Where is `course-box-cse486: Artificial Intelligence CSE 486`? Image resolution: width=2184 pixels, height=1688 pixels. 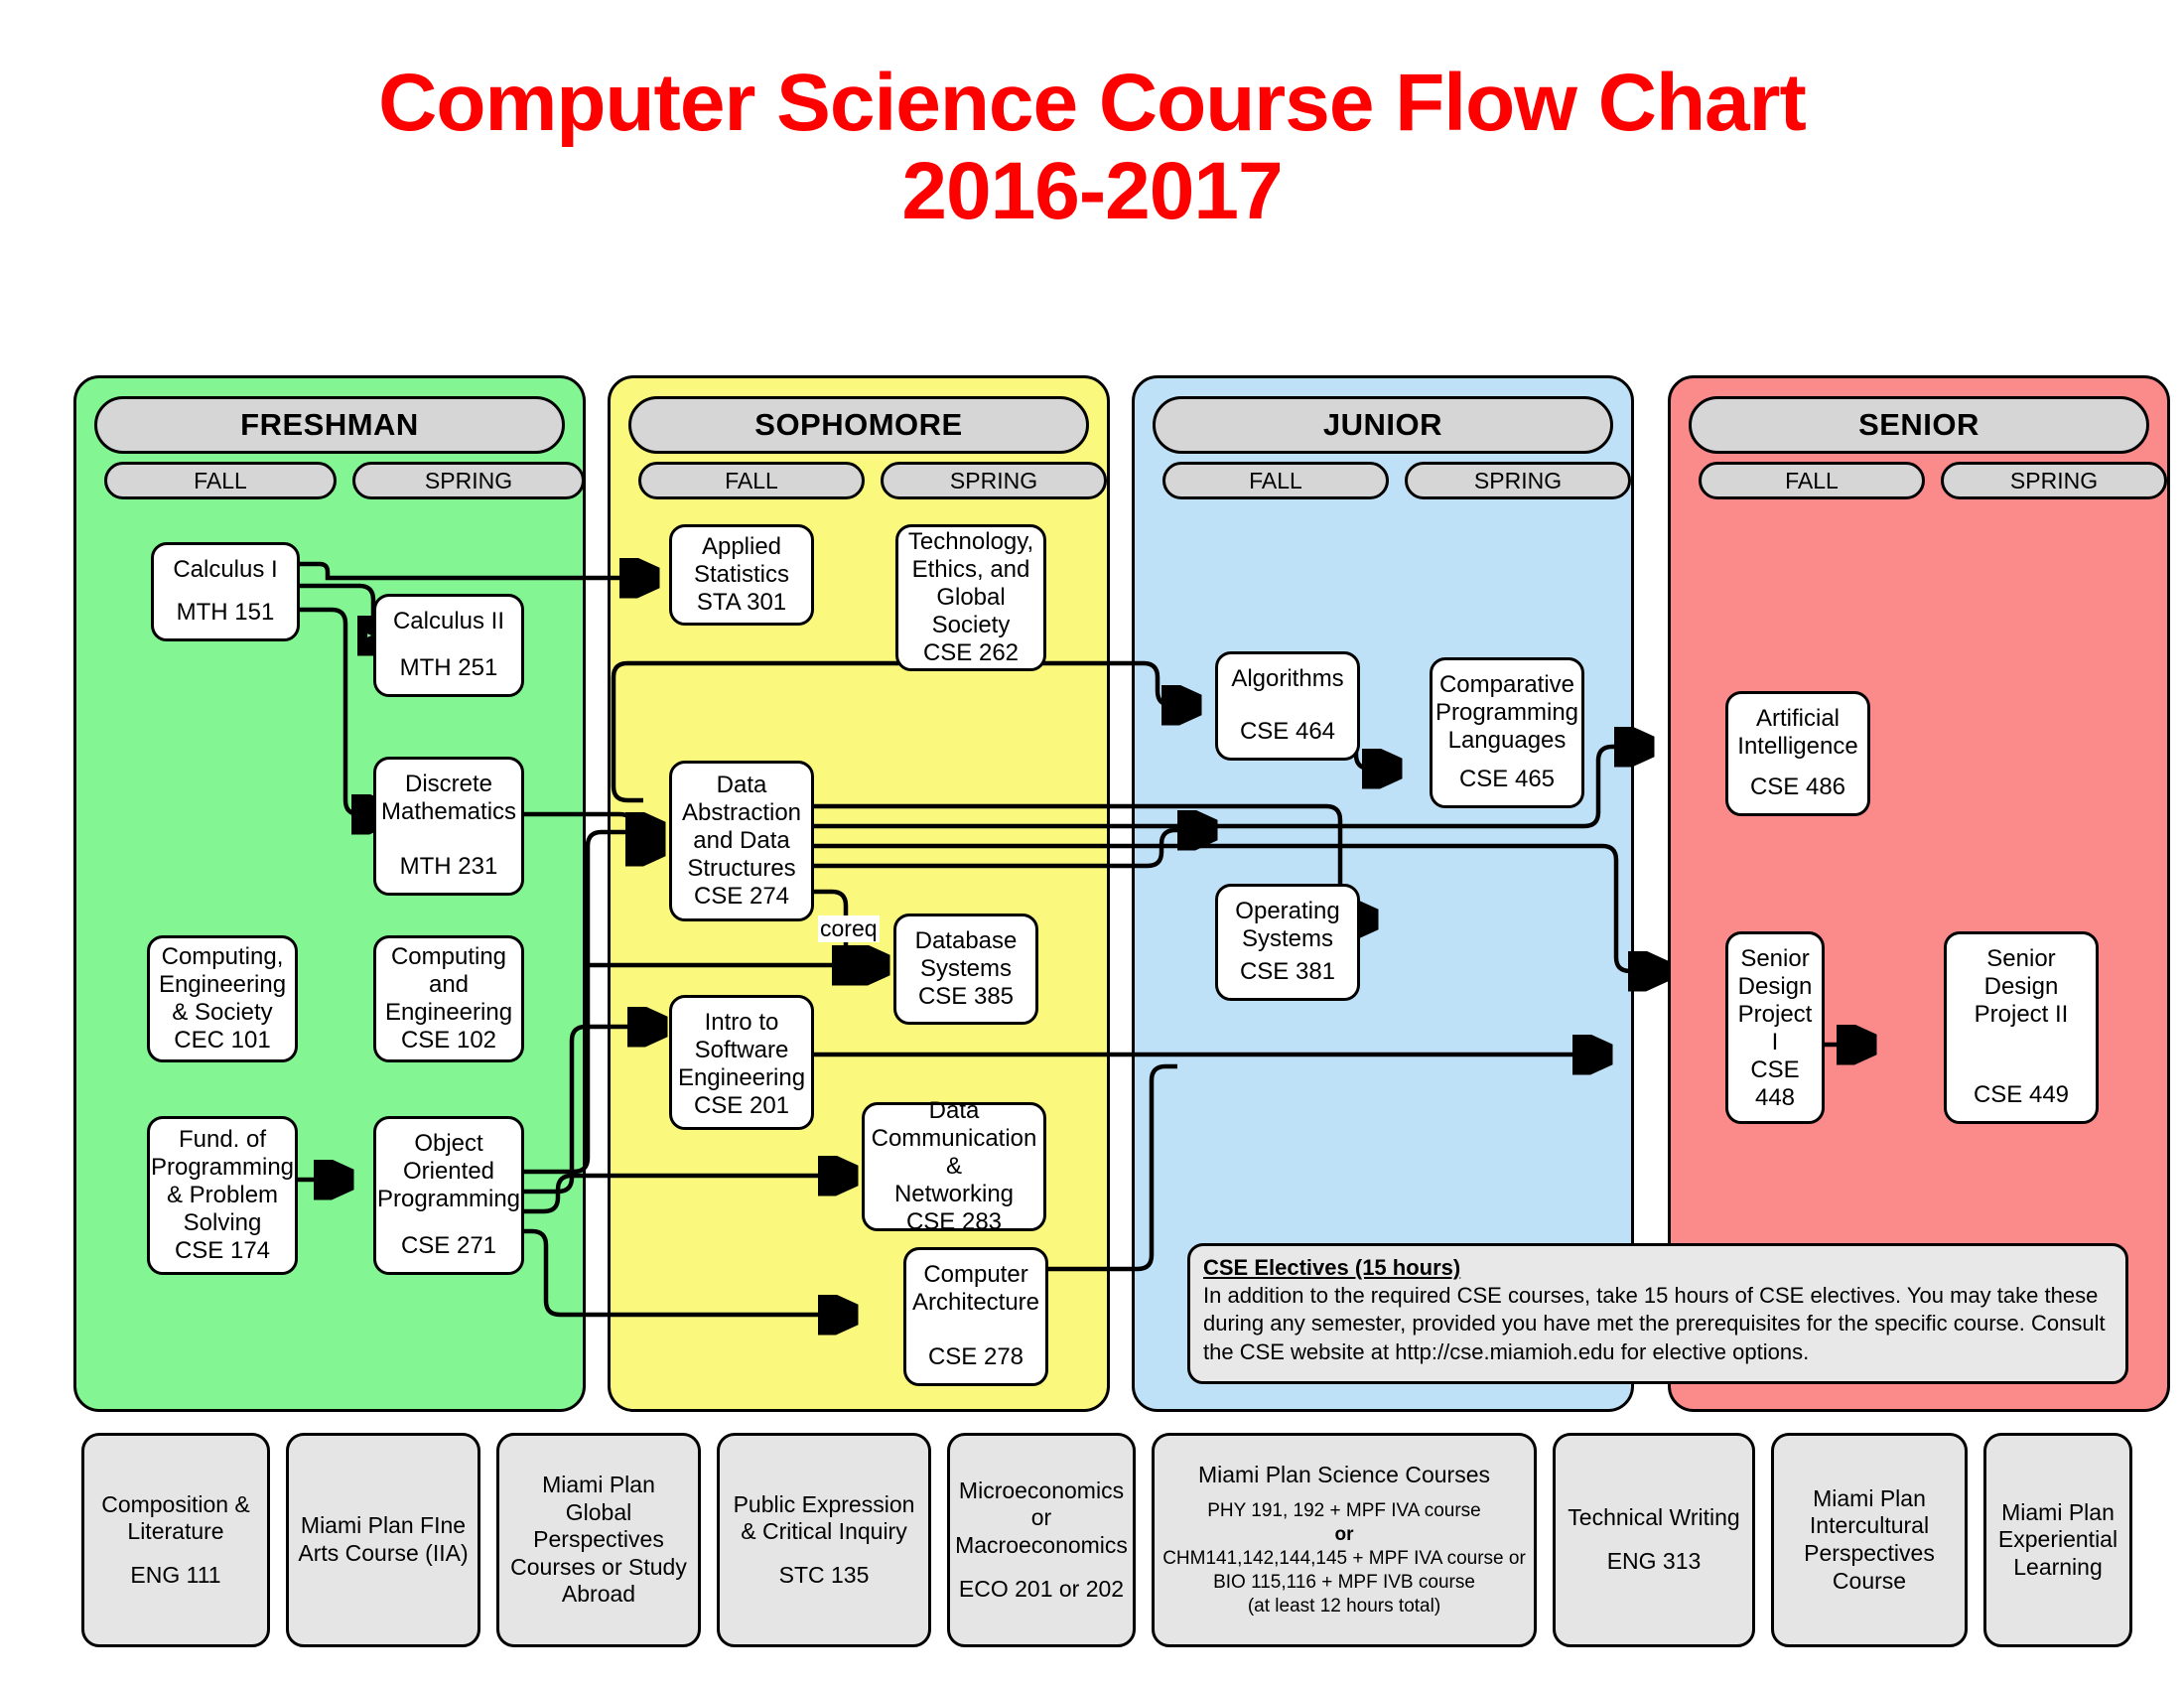
course-box-cse486: Artificial Intelligence CSE 486 is located at coordinates (1797, 753).